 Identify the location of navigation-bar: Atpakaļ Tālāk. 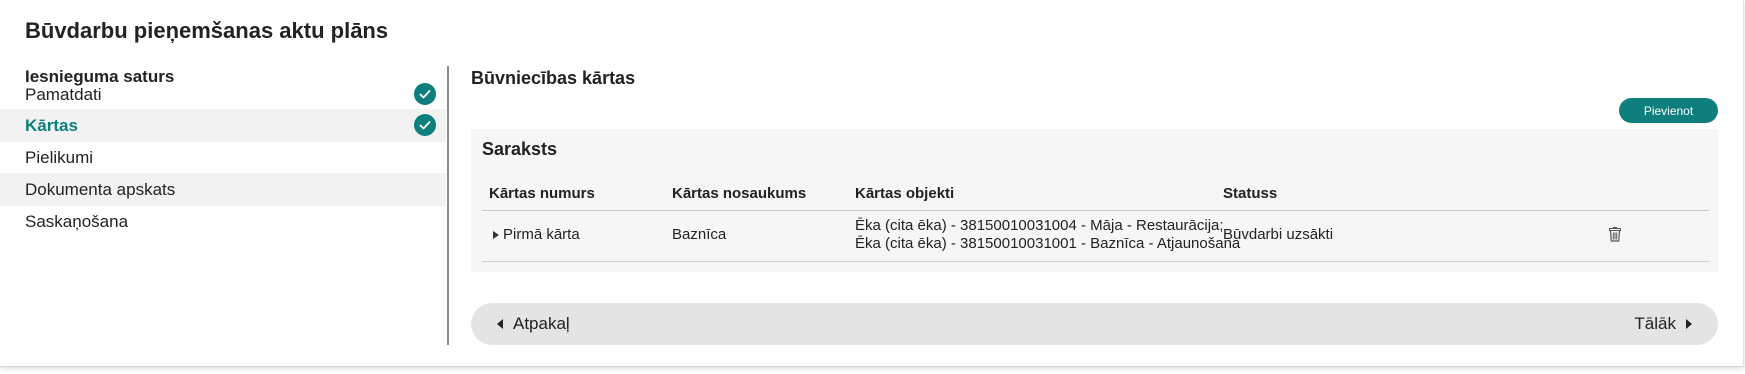
(1094, 324).